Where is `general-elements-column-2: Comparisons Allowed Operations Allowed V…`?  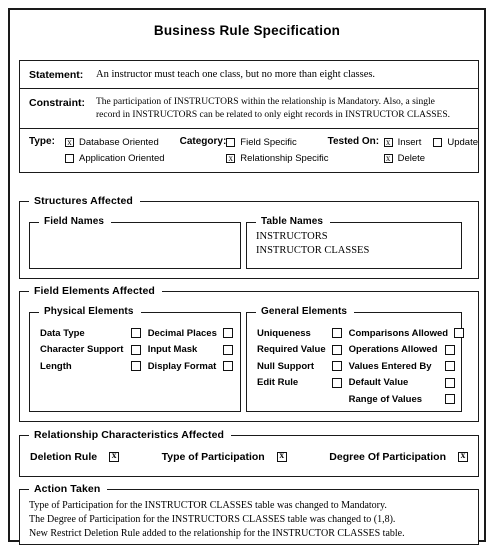 general-elements-column-2: Comparisons Allowed Operations Allowed V… is located at coordinates (406, 366).